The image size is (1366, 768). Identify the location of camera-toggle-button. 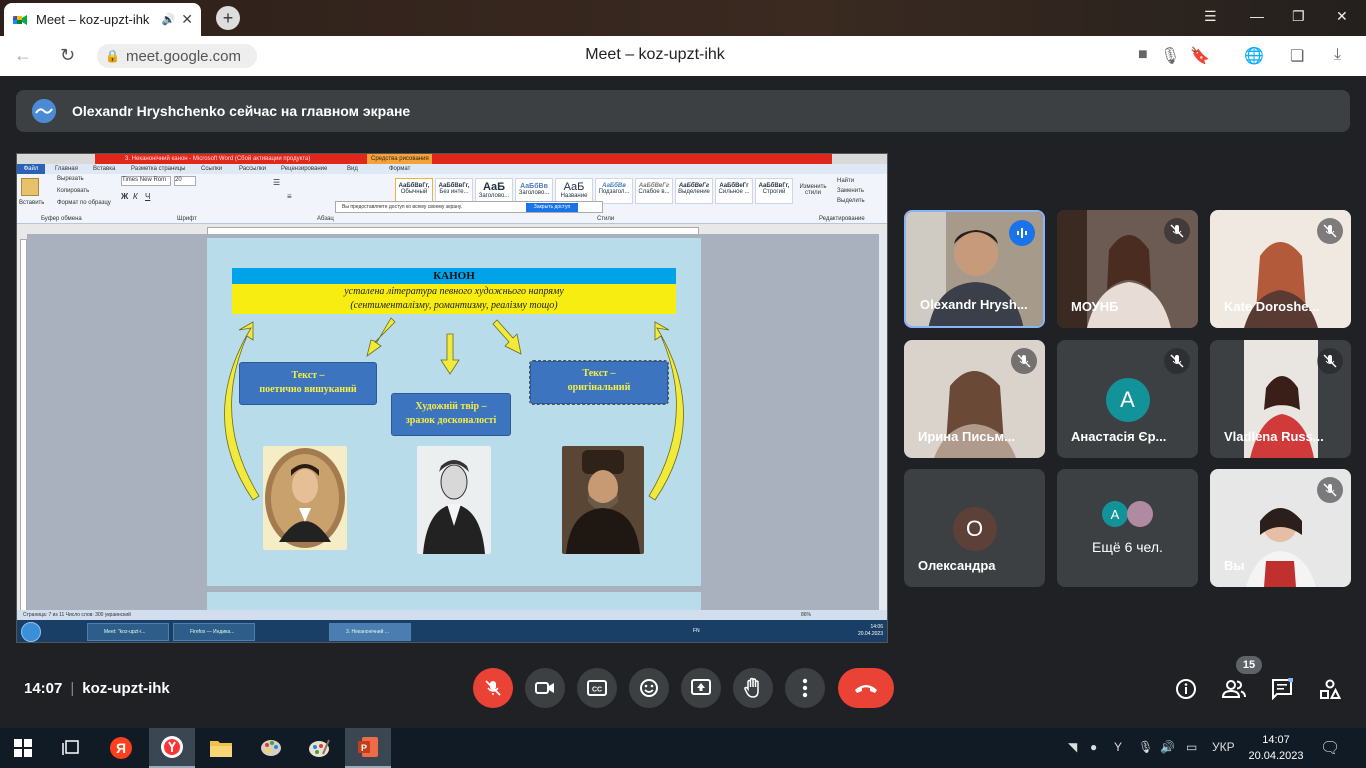
(545, 688).